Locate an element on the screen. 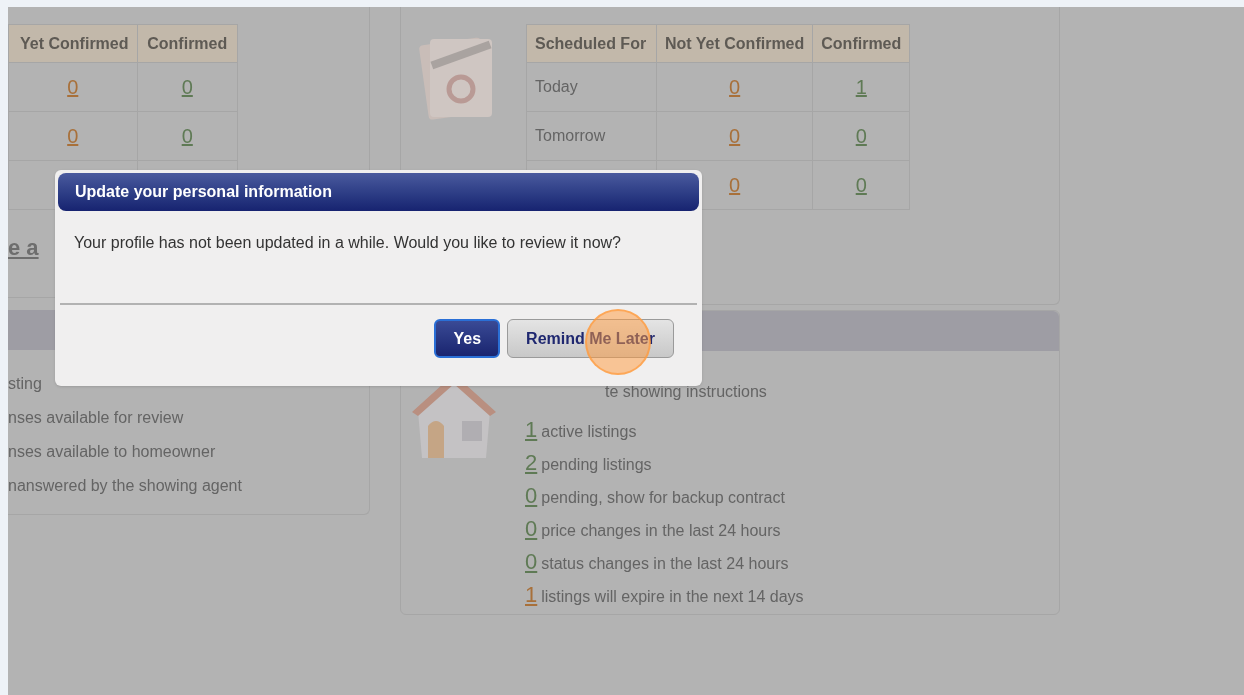  listing-stat: pending listings is located at coordinates (596, 465).